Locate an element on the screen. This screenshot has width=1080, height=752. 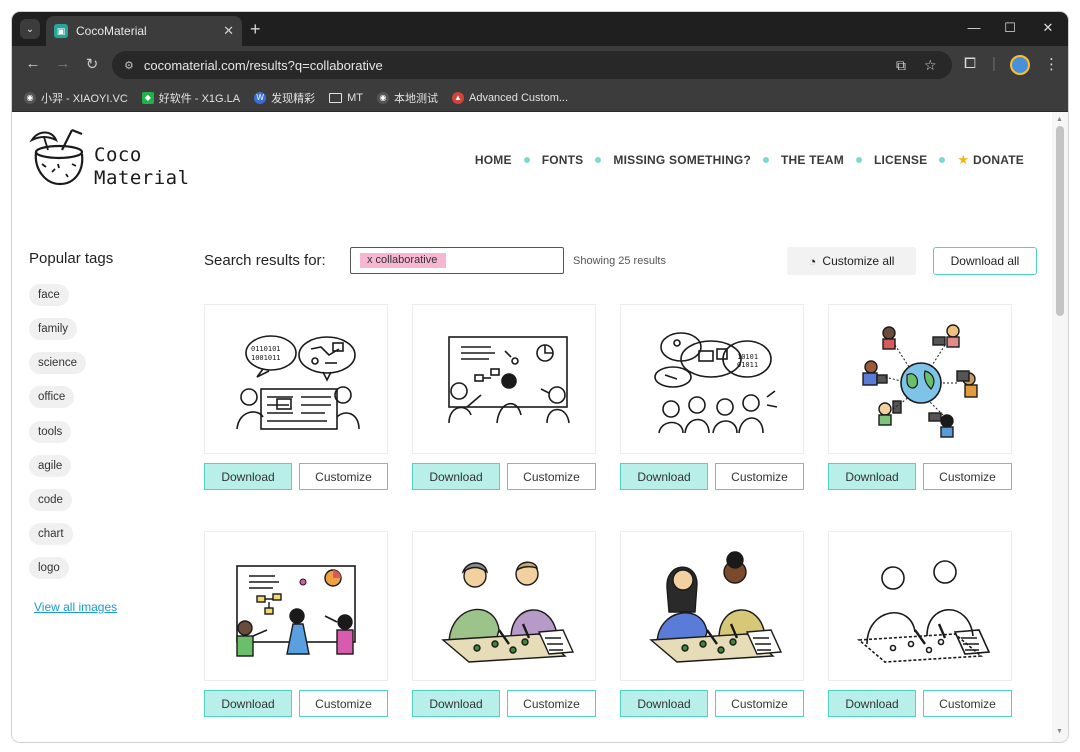
maximize-icon: ☐ is located at coordinates (1010, 28).